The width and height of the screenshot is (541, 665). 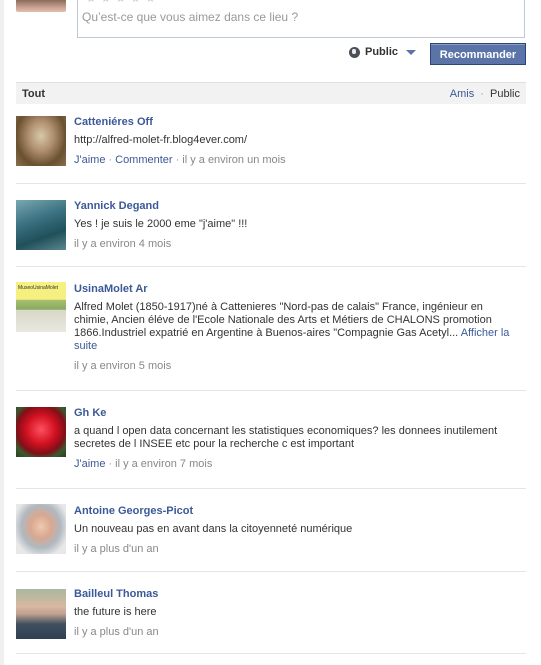 I want to click on globe-icon, so click(x=354, y=52).